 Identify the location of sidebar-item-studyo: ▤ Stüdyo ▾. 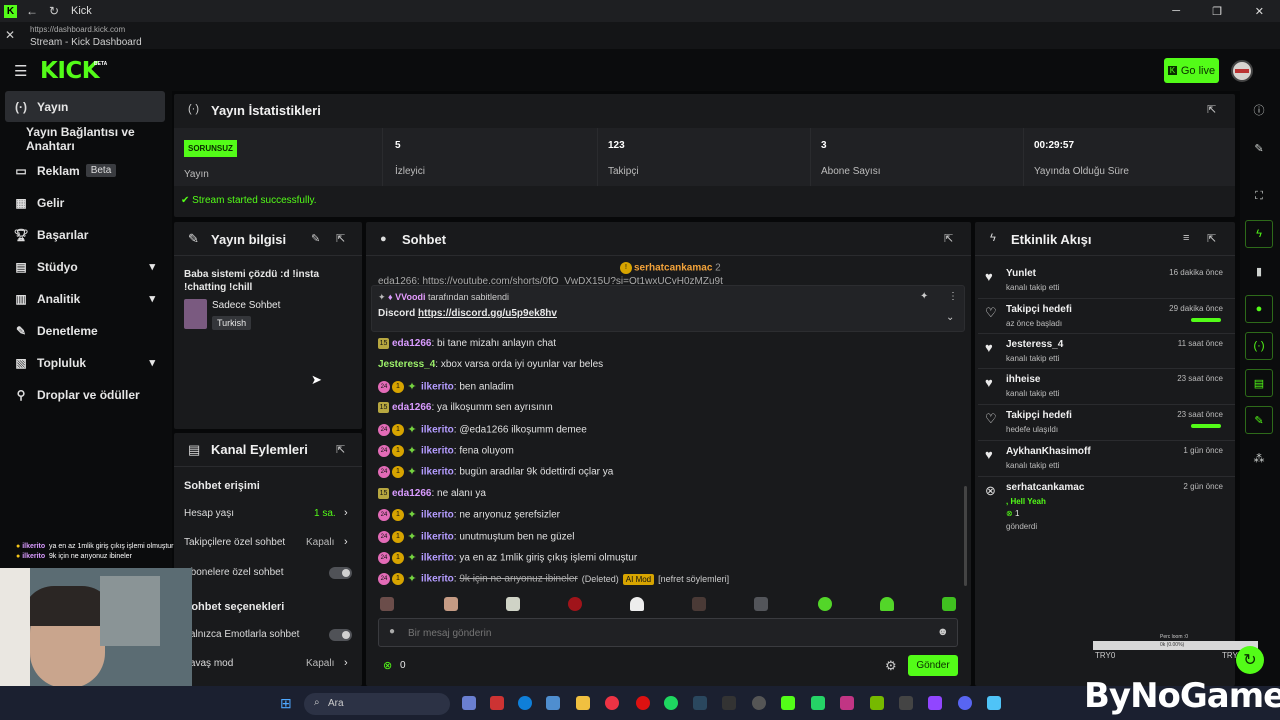
(85, 266).